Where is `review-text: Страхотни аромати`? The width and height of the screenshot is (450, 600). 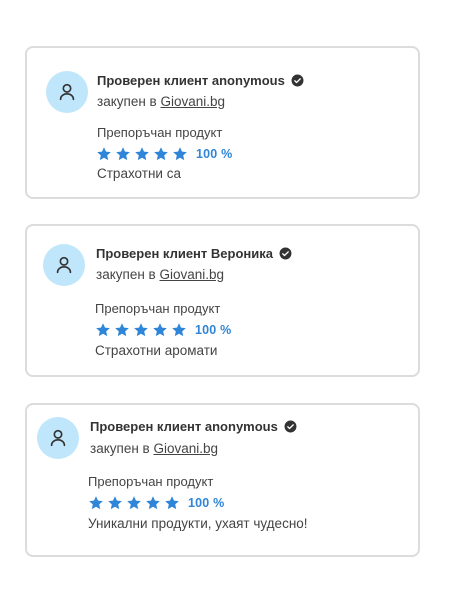
review-text: Страхотни аромати is located at coordinates (156, 350).